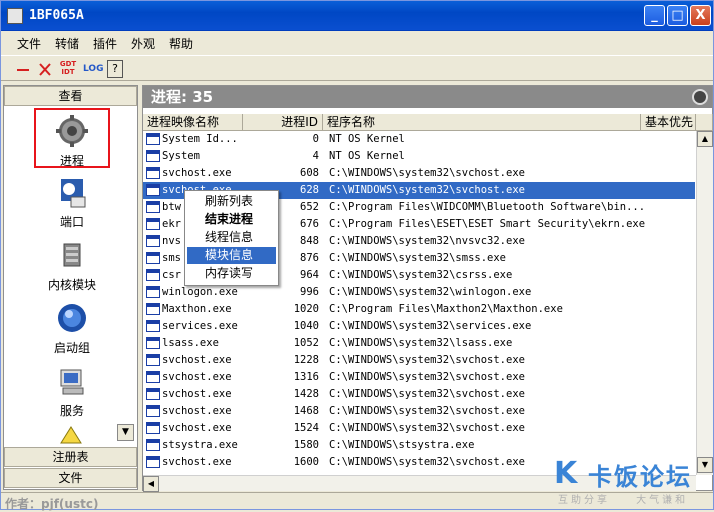  What do you see at coordinates (482, 122) in the screenshot?
I see `column-header-program-name: 程序名称` at bounding box center [482, 122].